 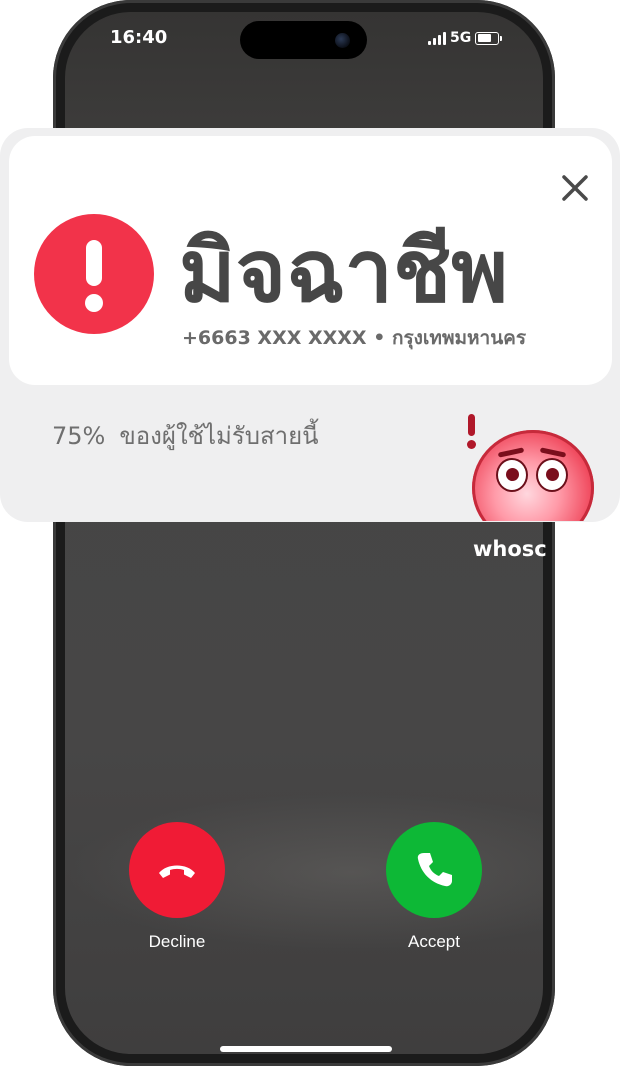 I want to click on accept-button, so click(x=434, y=870).